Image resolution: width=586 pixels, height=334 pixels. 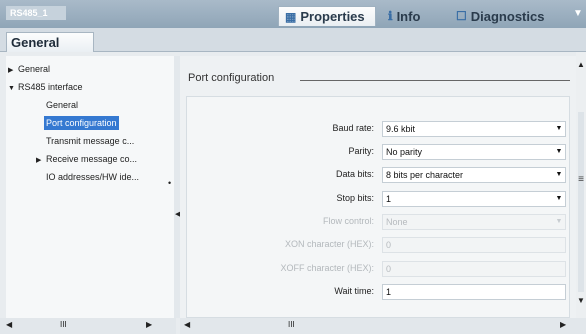 What do you see at coordinates (378, 269) in the screenshot?
I see `field-row-xoff-character: XOFF character (HEX): 0` at bounding box center [378, 269].